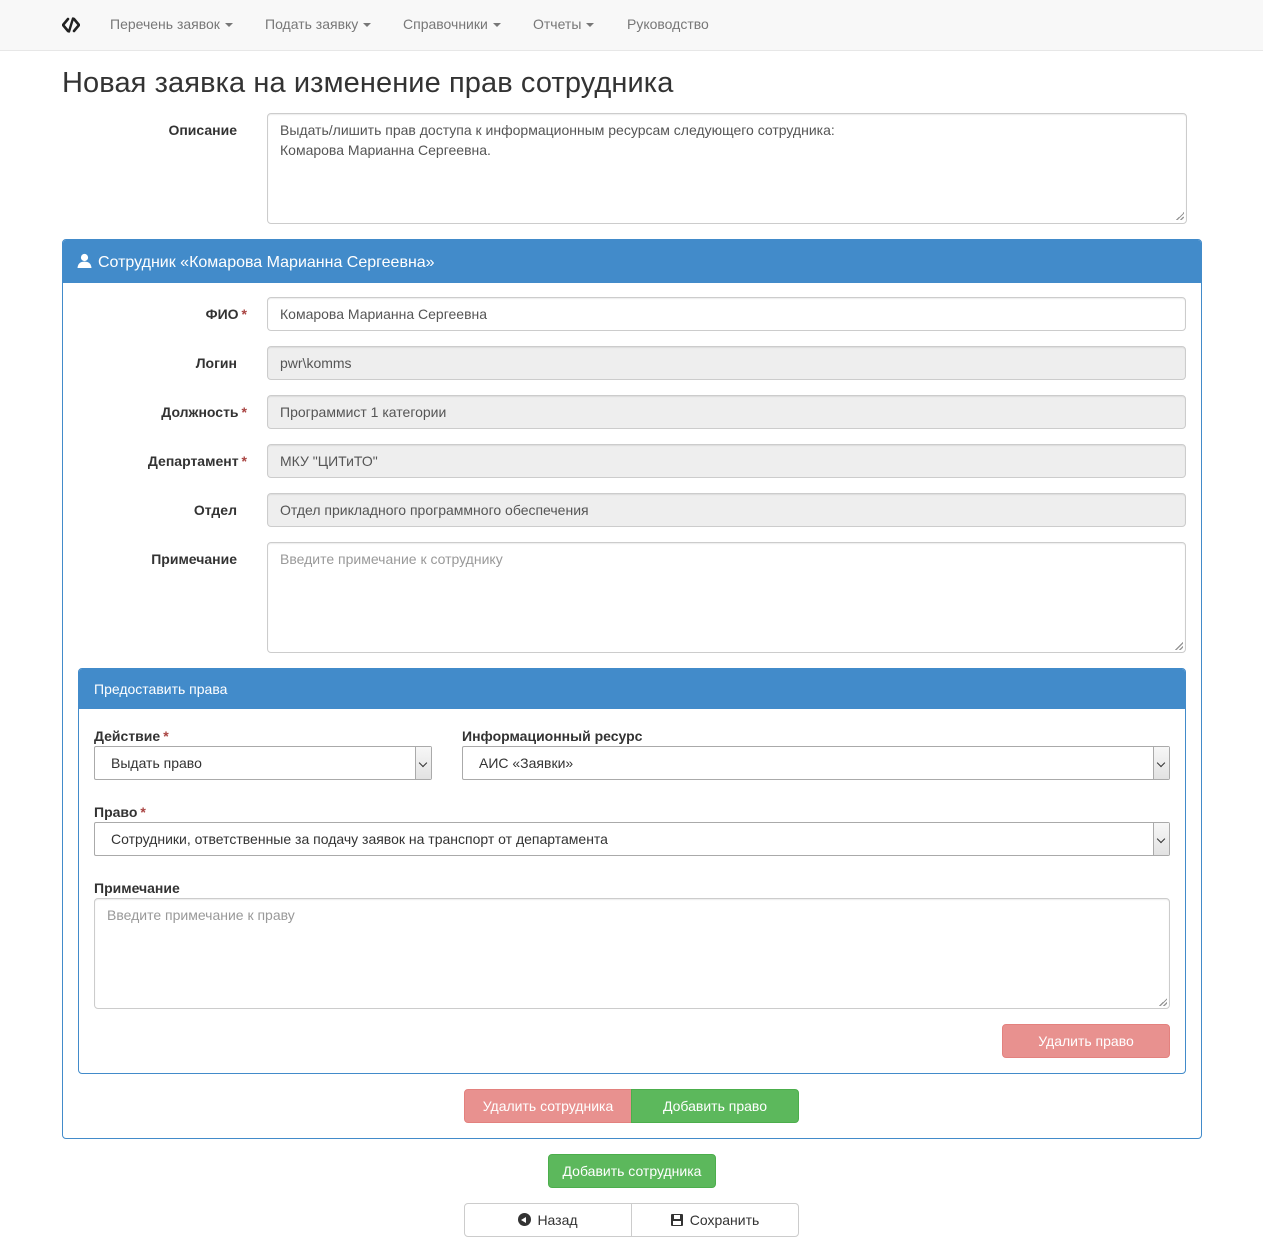  What do you see at coordinates (312, 24) in the screenshot?
I see `nav-label: Подать заявку` at bounding box center [312, 24].